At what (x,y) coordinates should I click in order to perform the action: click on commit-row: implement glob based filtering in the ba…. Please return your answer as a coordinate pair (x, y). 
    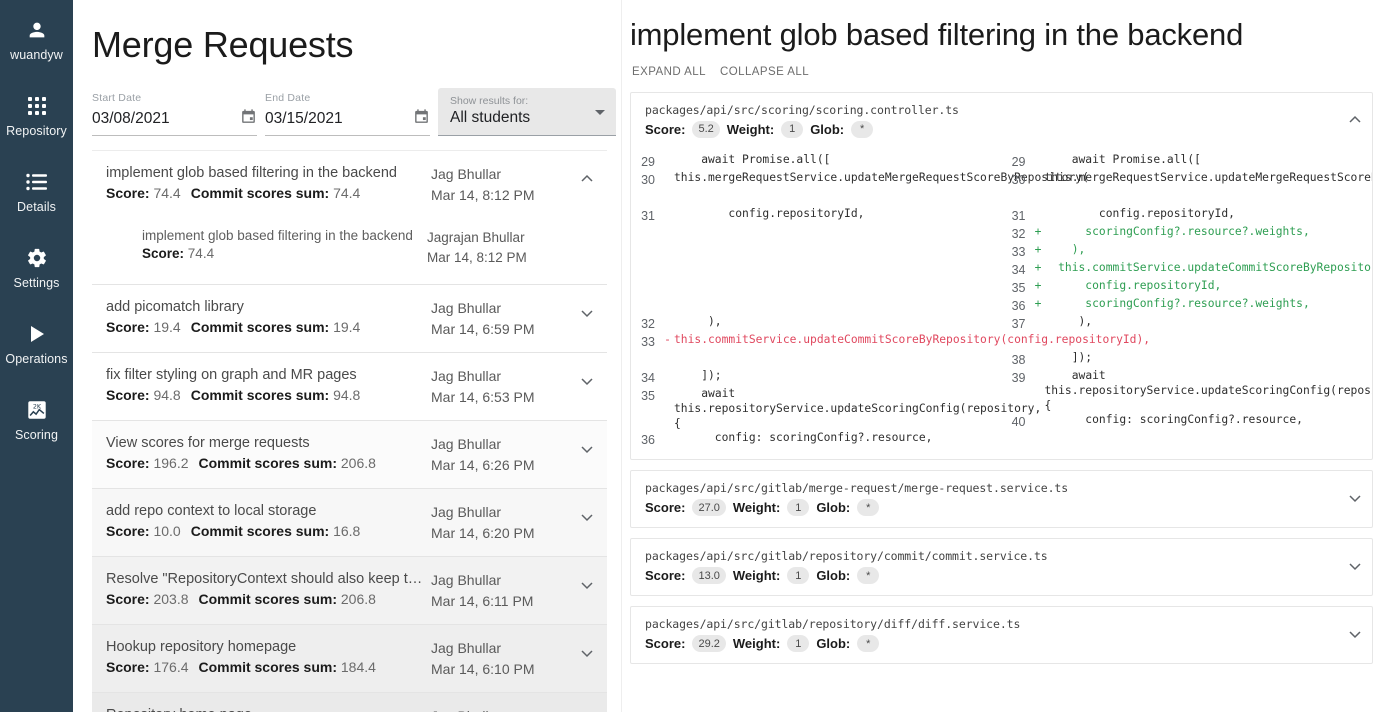
    Looking at the image, I should click on (349, 251).